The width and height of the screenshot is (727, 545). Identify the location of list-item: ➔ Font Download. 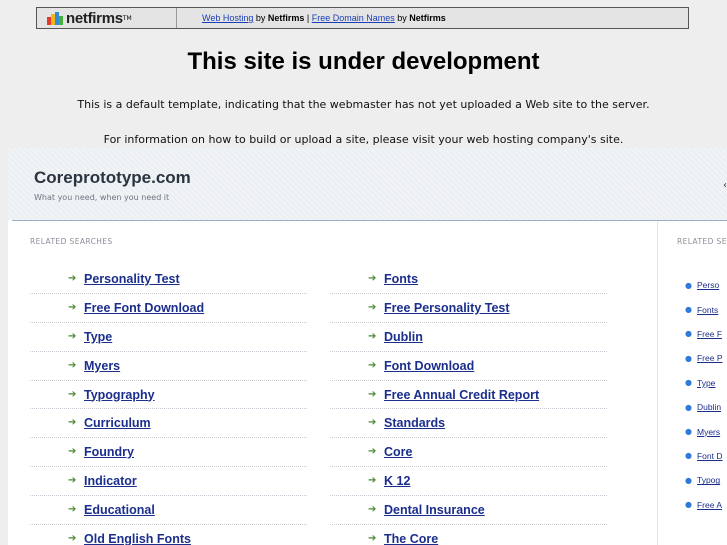
(468, 366).